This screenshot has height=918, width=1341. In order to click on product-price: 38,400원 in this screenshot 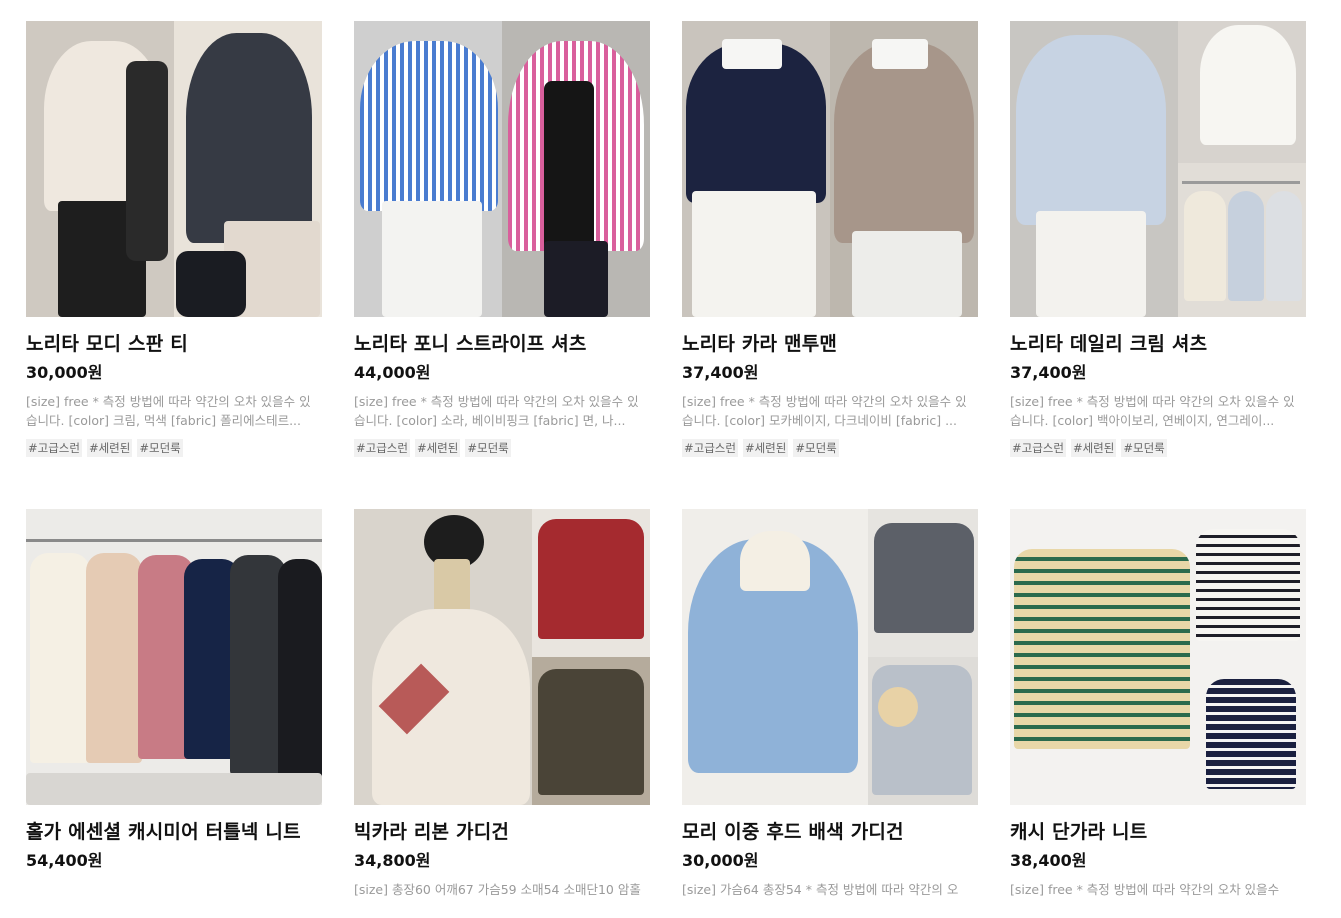, I will do `click(1048, 860)`.